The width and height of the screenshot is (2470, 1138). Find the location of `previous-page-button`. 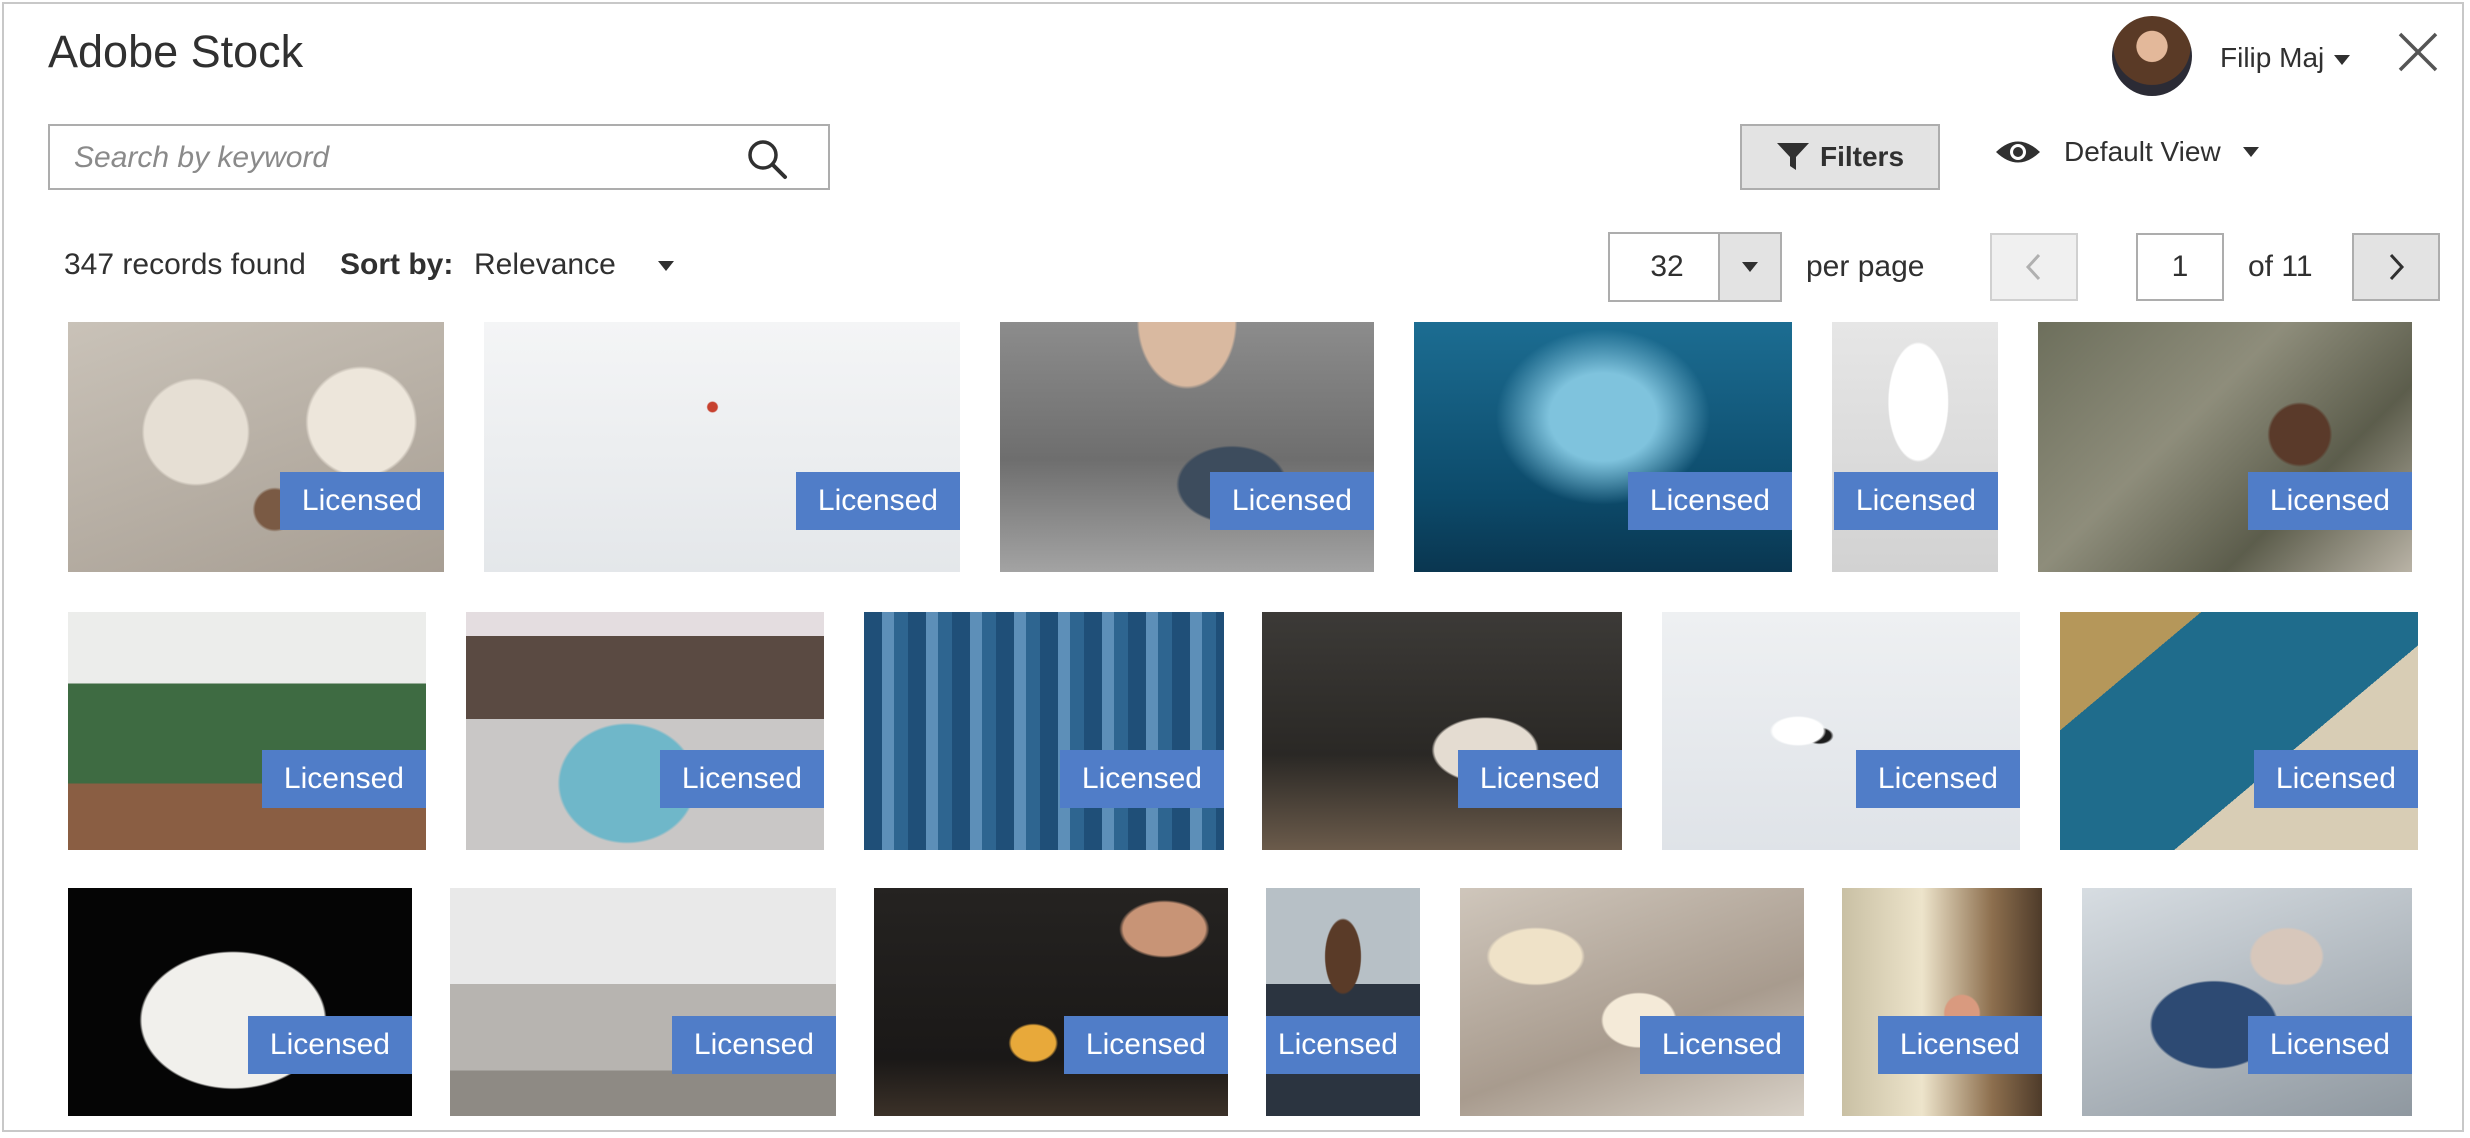

previous-page-button is located at coordinates (2034, 267).